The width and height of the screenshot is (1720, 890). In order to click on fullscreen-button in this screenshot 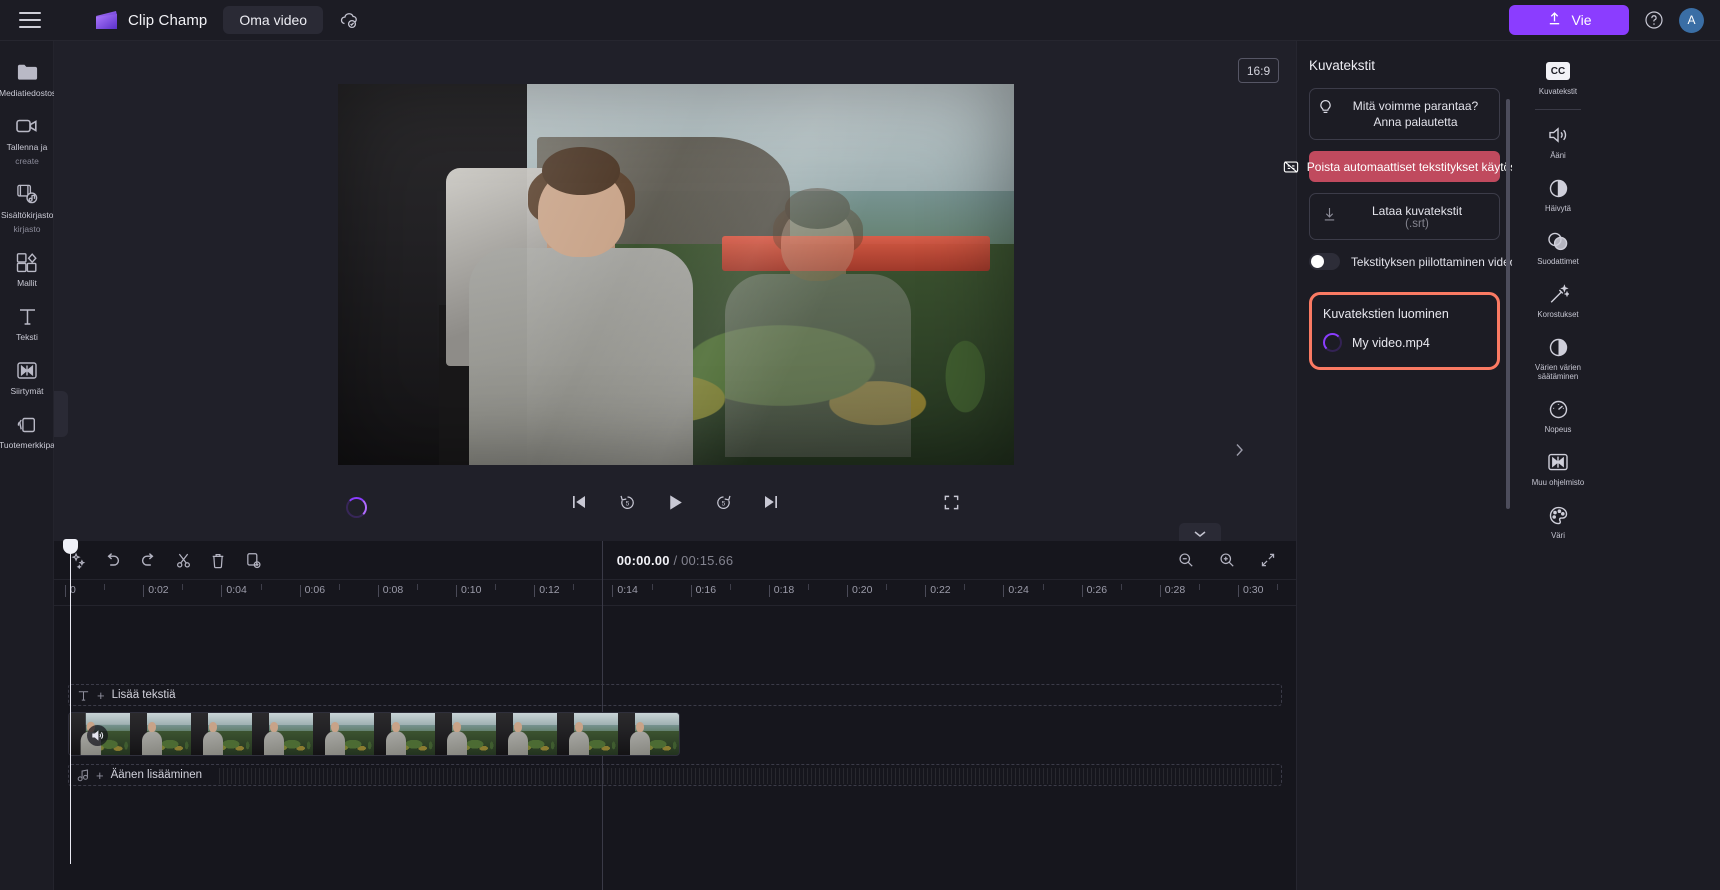, I will do `click(951, 502)`.